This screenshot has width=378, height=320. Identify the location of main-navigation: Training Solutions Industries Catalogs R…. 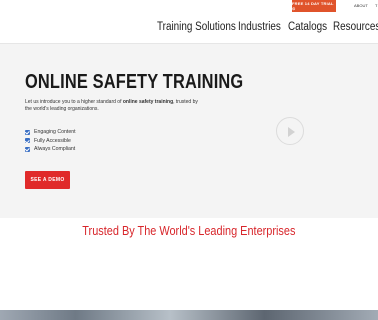
(189, 28).